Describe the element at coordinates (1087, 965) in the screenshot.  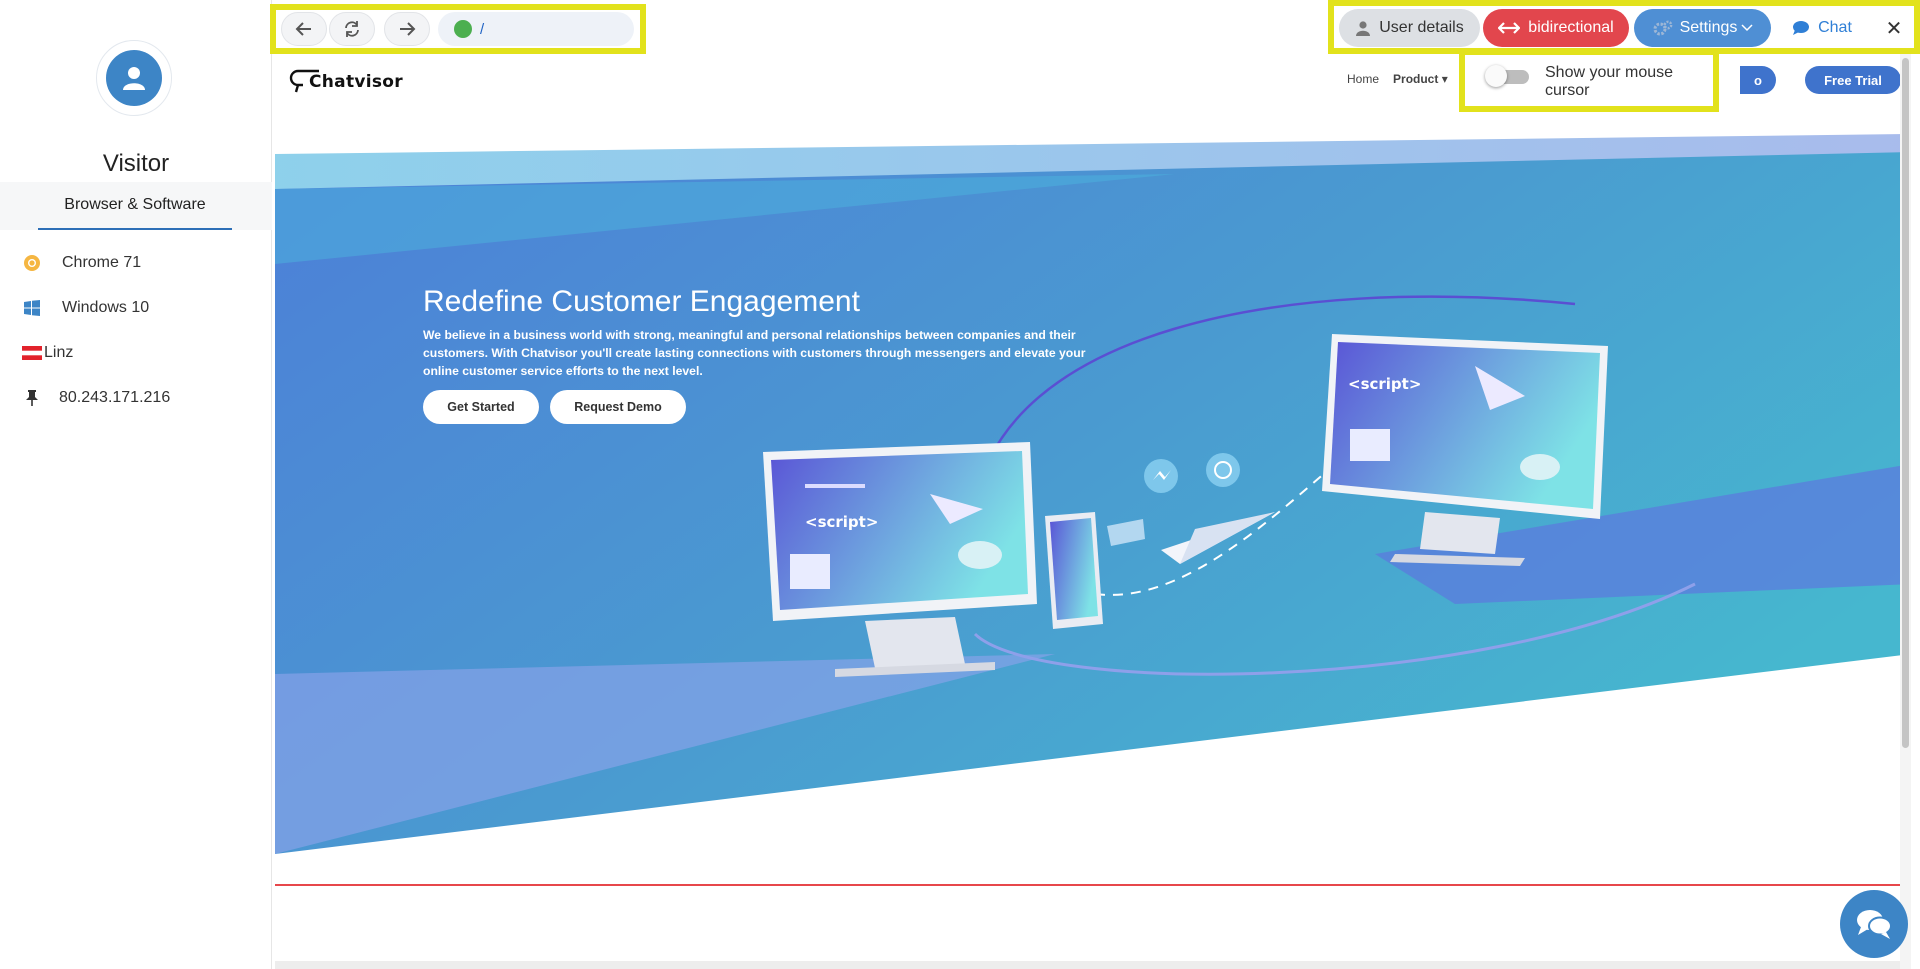
I see `horizontal-scrollbar` at that location.